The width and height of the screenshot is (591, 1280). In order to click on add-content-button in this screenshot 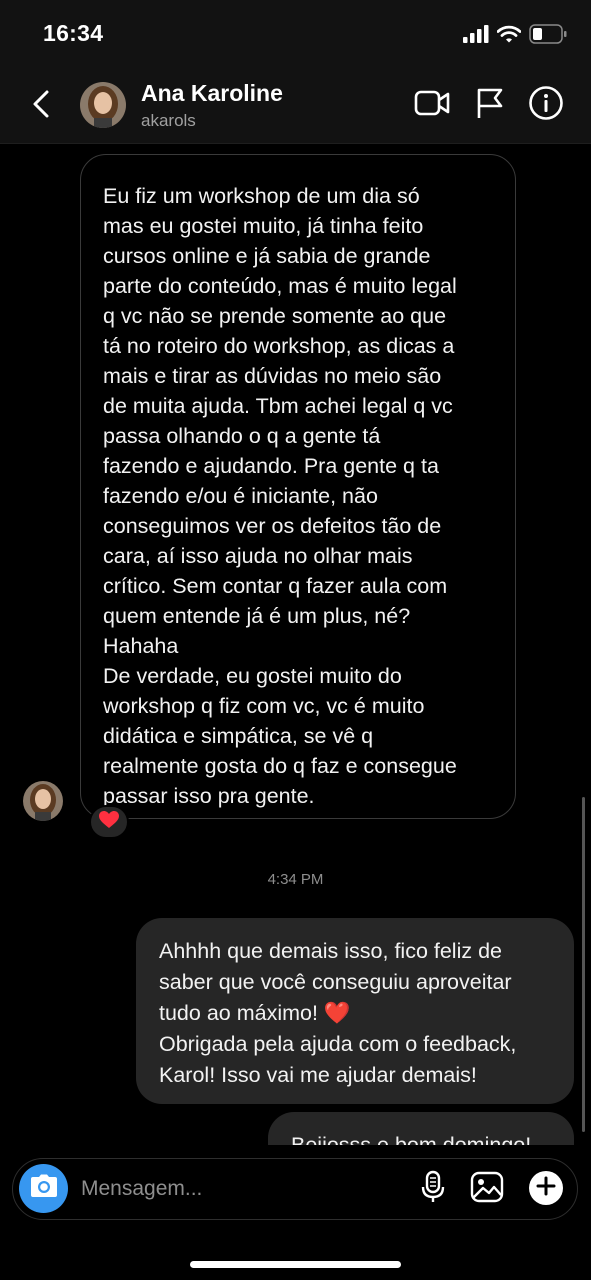, I will do `click(546, 1188)`.